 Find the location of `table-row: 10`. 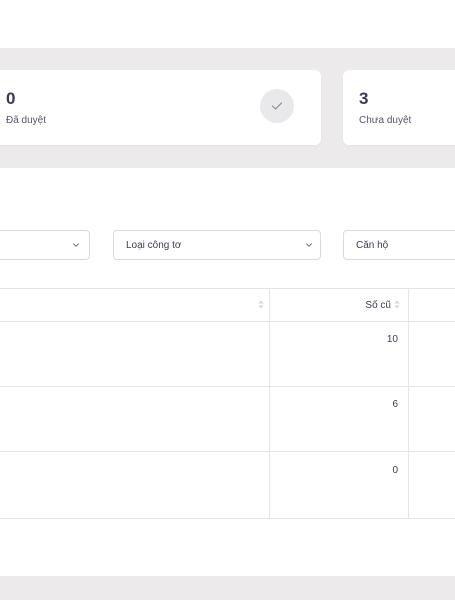

table-row: 10 is located at coordinates (227, 354).